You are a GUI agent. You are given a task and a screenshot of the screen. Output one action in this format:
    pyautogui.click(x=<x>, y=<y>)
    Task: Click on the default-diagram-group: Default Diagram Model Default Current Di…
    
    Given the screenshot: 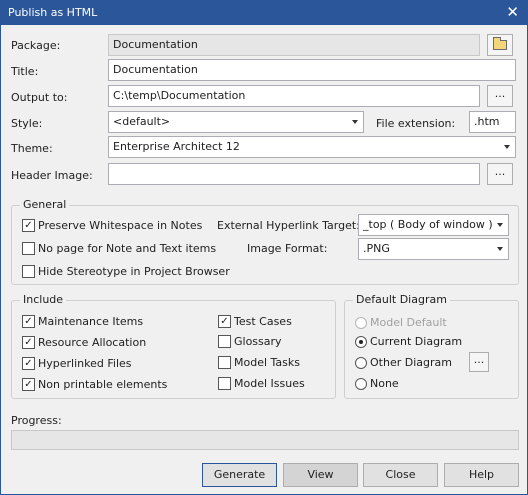 What is the action you would take?
    pyautogui.click(x=431, y=346)
    